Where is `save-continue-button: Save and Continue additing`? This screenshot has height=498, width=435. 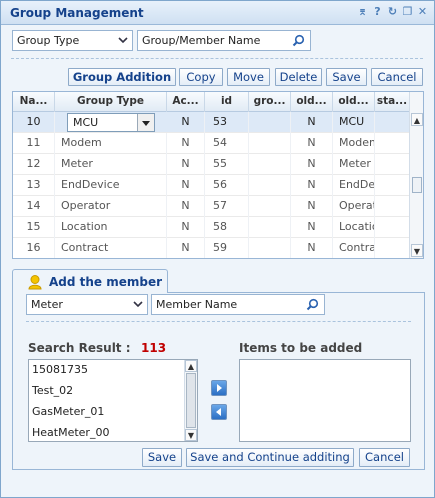
save-continue-button: Save and Continue additing is located at coordinates (270, 457).